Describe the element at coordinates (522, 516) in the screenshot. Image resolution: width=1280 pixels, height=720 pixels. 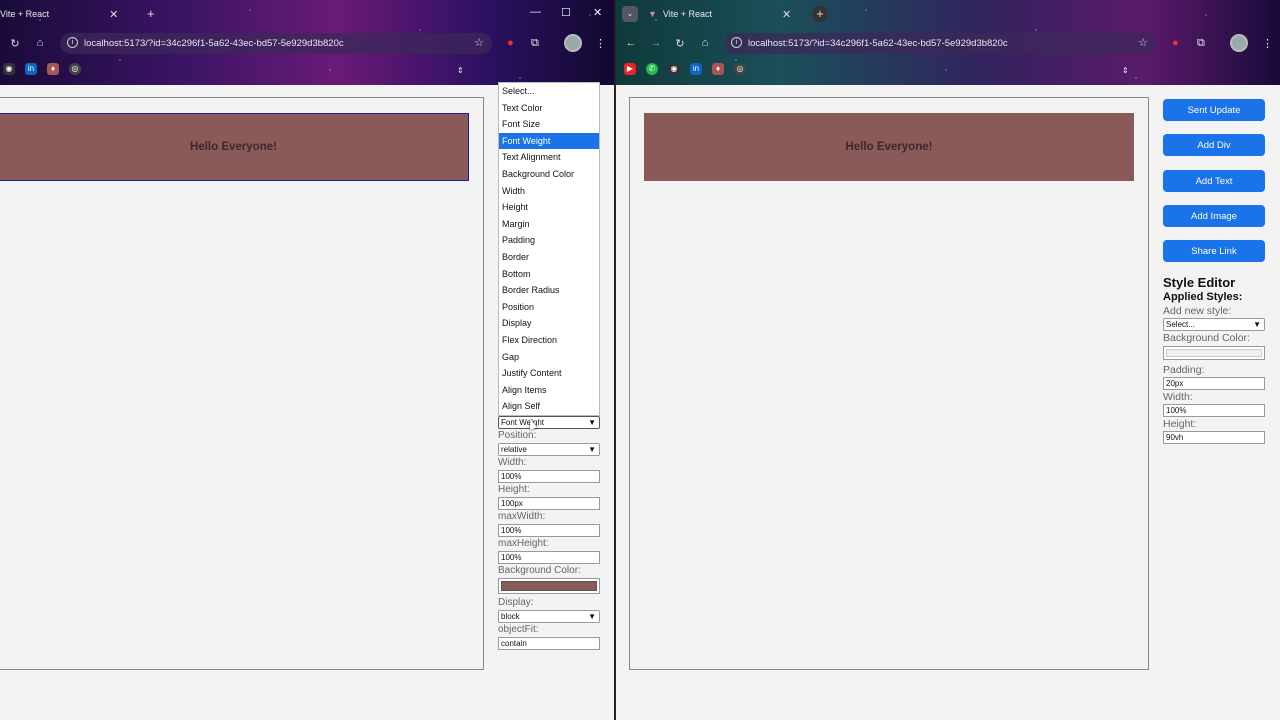
I see `maxwidth-label: maxWidth:` at that location.